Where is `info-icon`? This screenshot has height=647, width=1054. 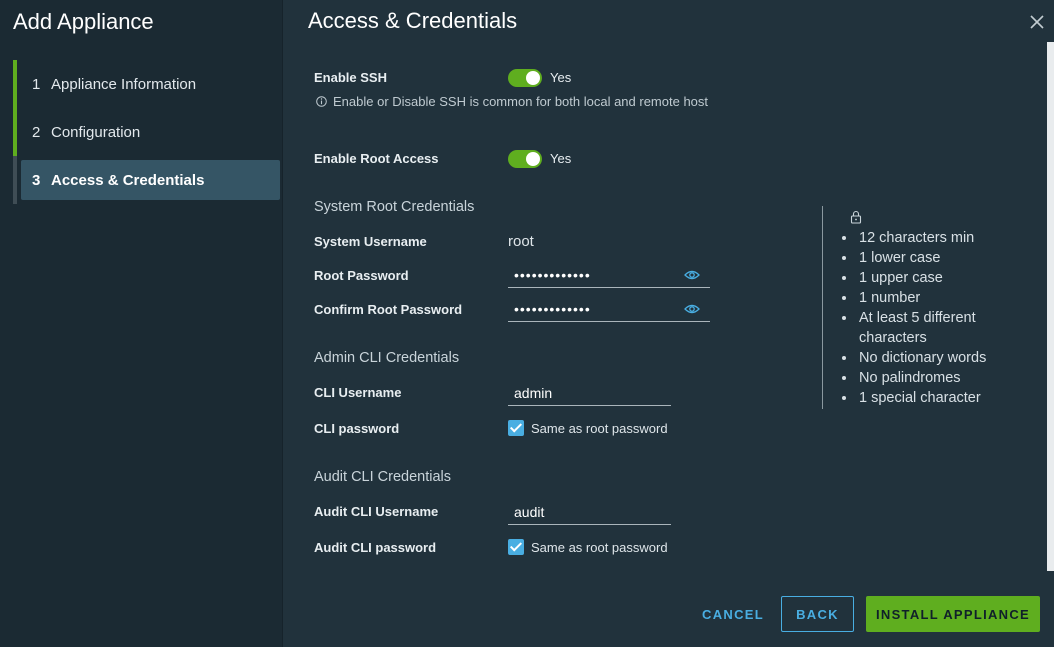 info-icon is located at coordinates (321, 101).